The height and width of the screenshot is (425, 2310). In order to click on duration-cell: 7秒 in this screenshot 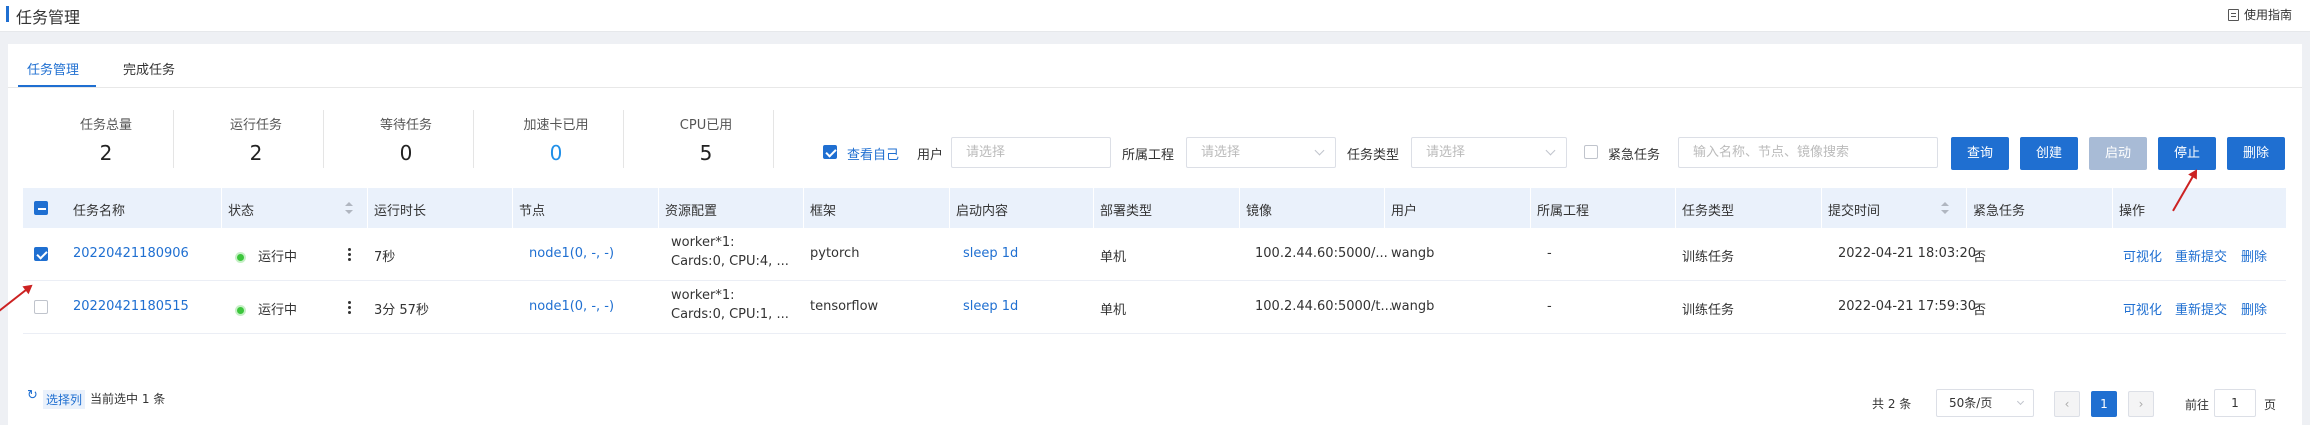, I will do `click(385, 257)`.